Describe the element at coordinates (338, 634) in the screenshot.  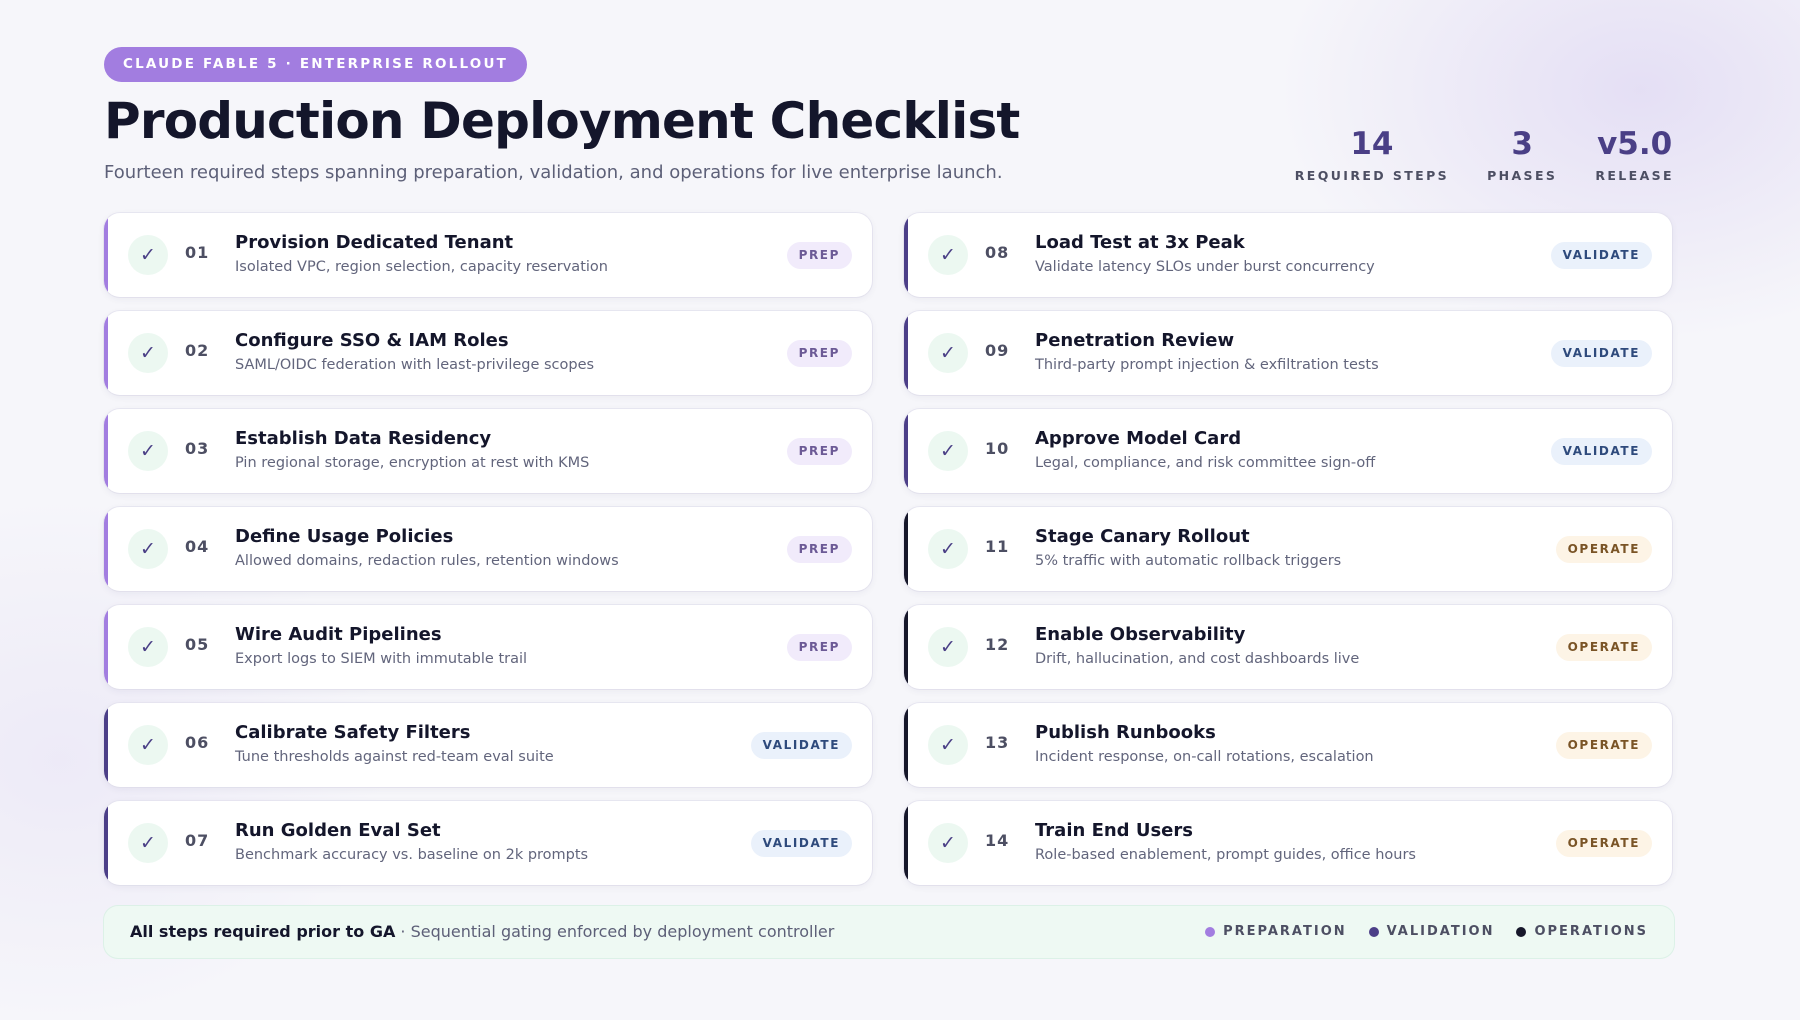
I see `step-title: Wire Audit Pipelines` at that location.